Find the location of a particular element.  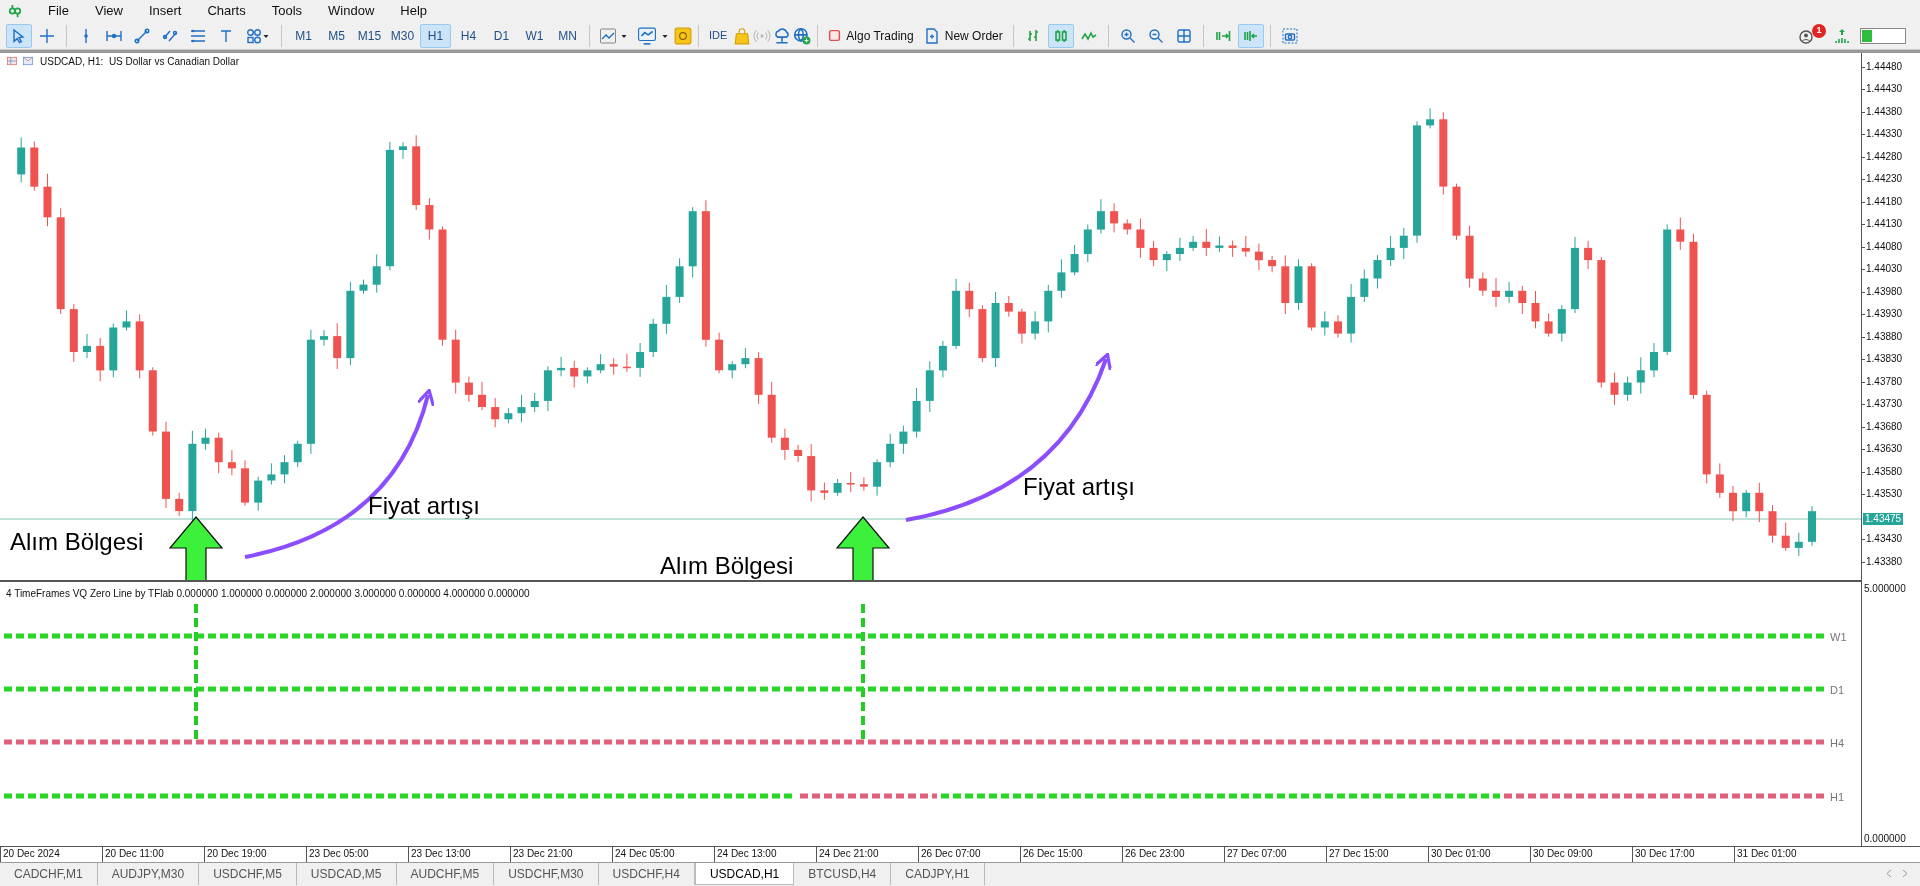

time-label: 23 Dec 21:00 is located at coordinates (543, 853).